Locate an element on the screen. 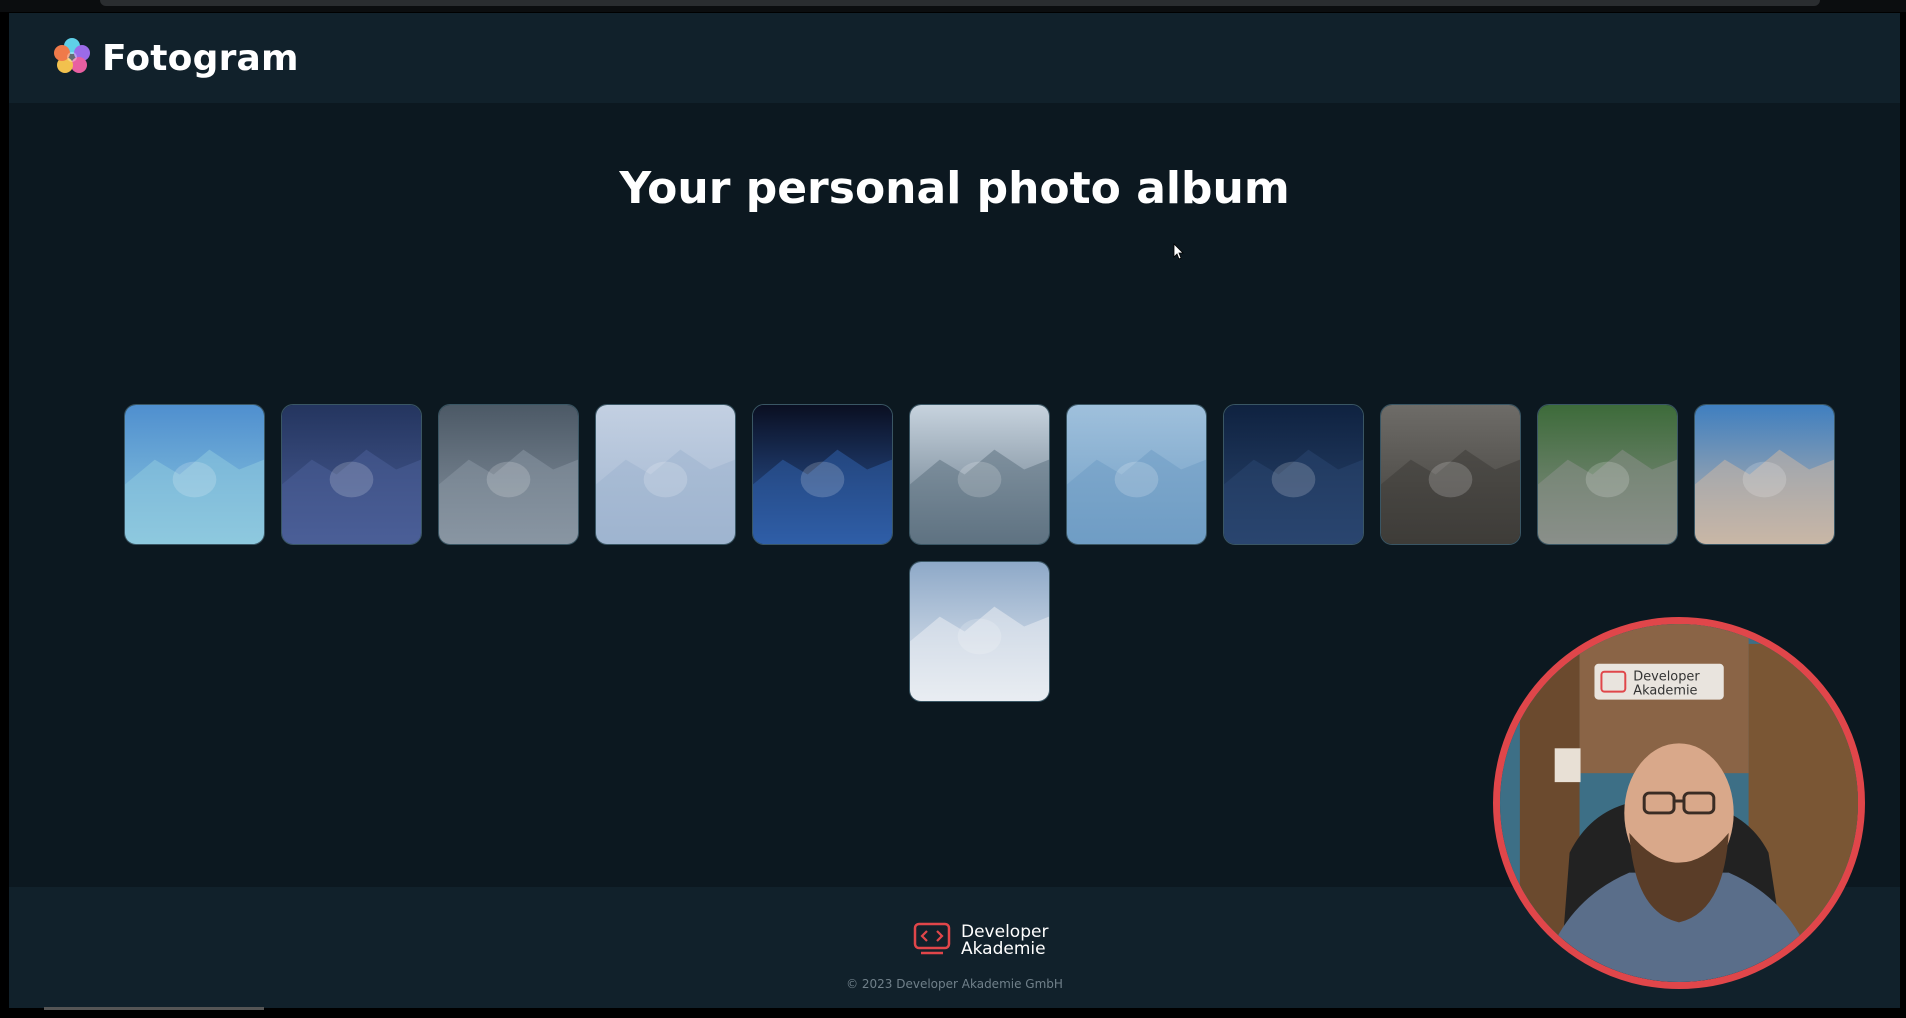  browser-top-strip is located at coordinates (953, 6).